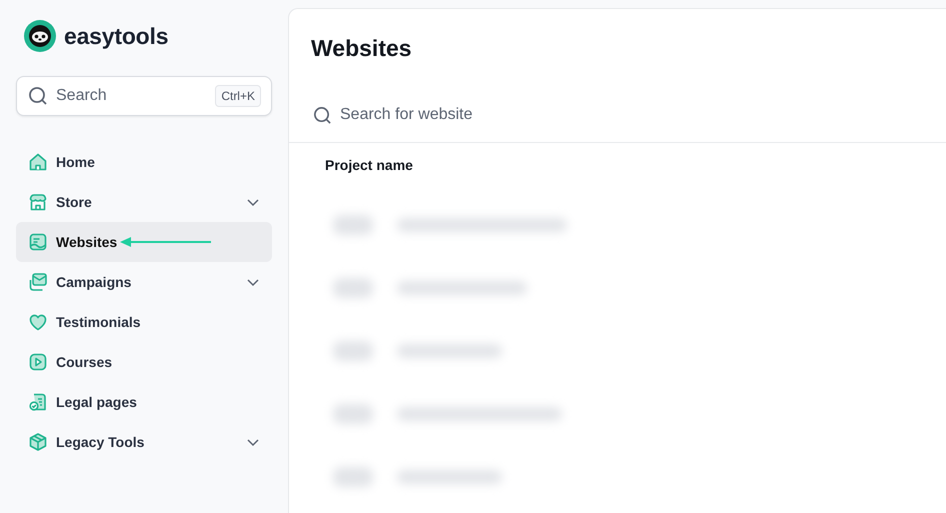  Describe the element at coordinates (38, 202) in the screenshot. I see `store-icon` at that location.